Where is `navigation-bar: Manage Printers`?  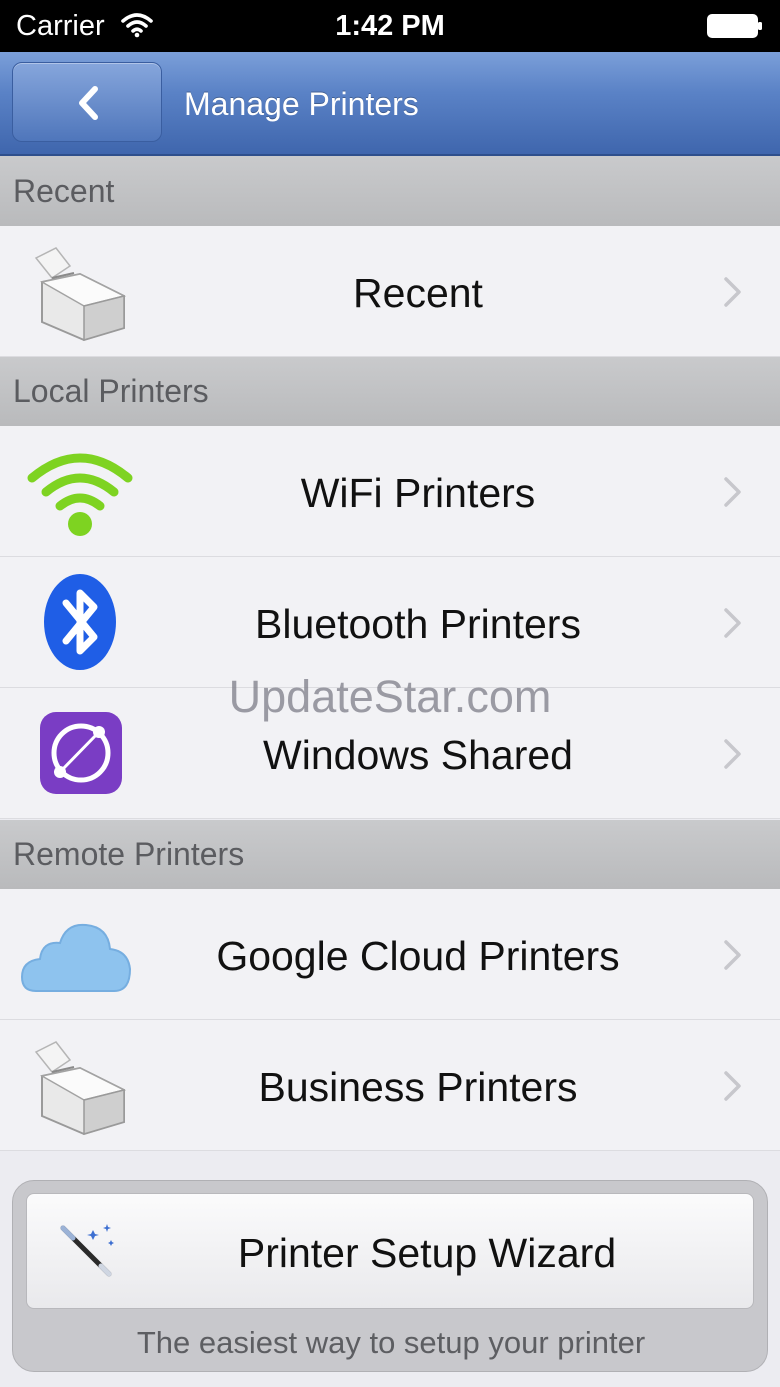 navigation-bar: Manage Printers is located at coordinates (390, 104).